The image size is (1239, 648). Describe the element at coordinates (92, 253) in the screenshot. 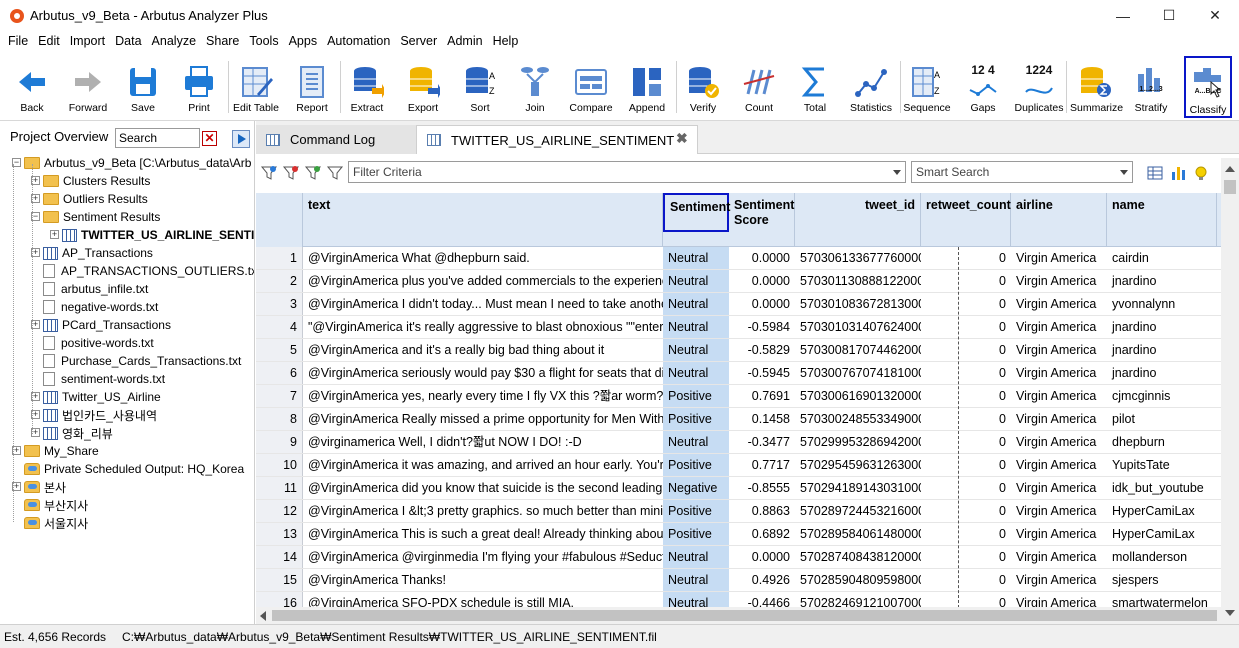

I see `tree-item: + AP_Transactions` at that location.